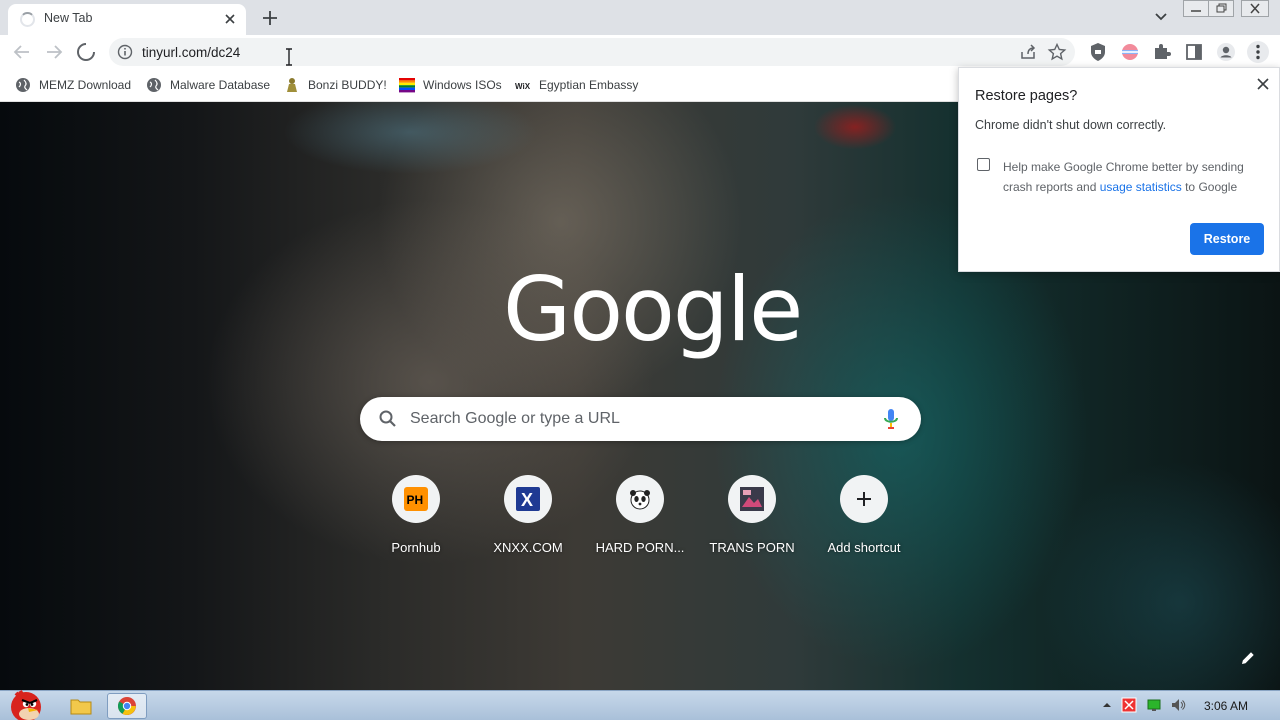 The height and width of the screenshot is (720, 1280). I want to click on bookmark-windows-isos: Windows ISOs, so click(450, 85).